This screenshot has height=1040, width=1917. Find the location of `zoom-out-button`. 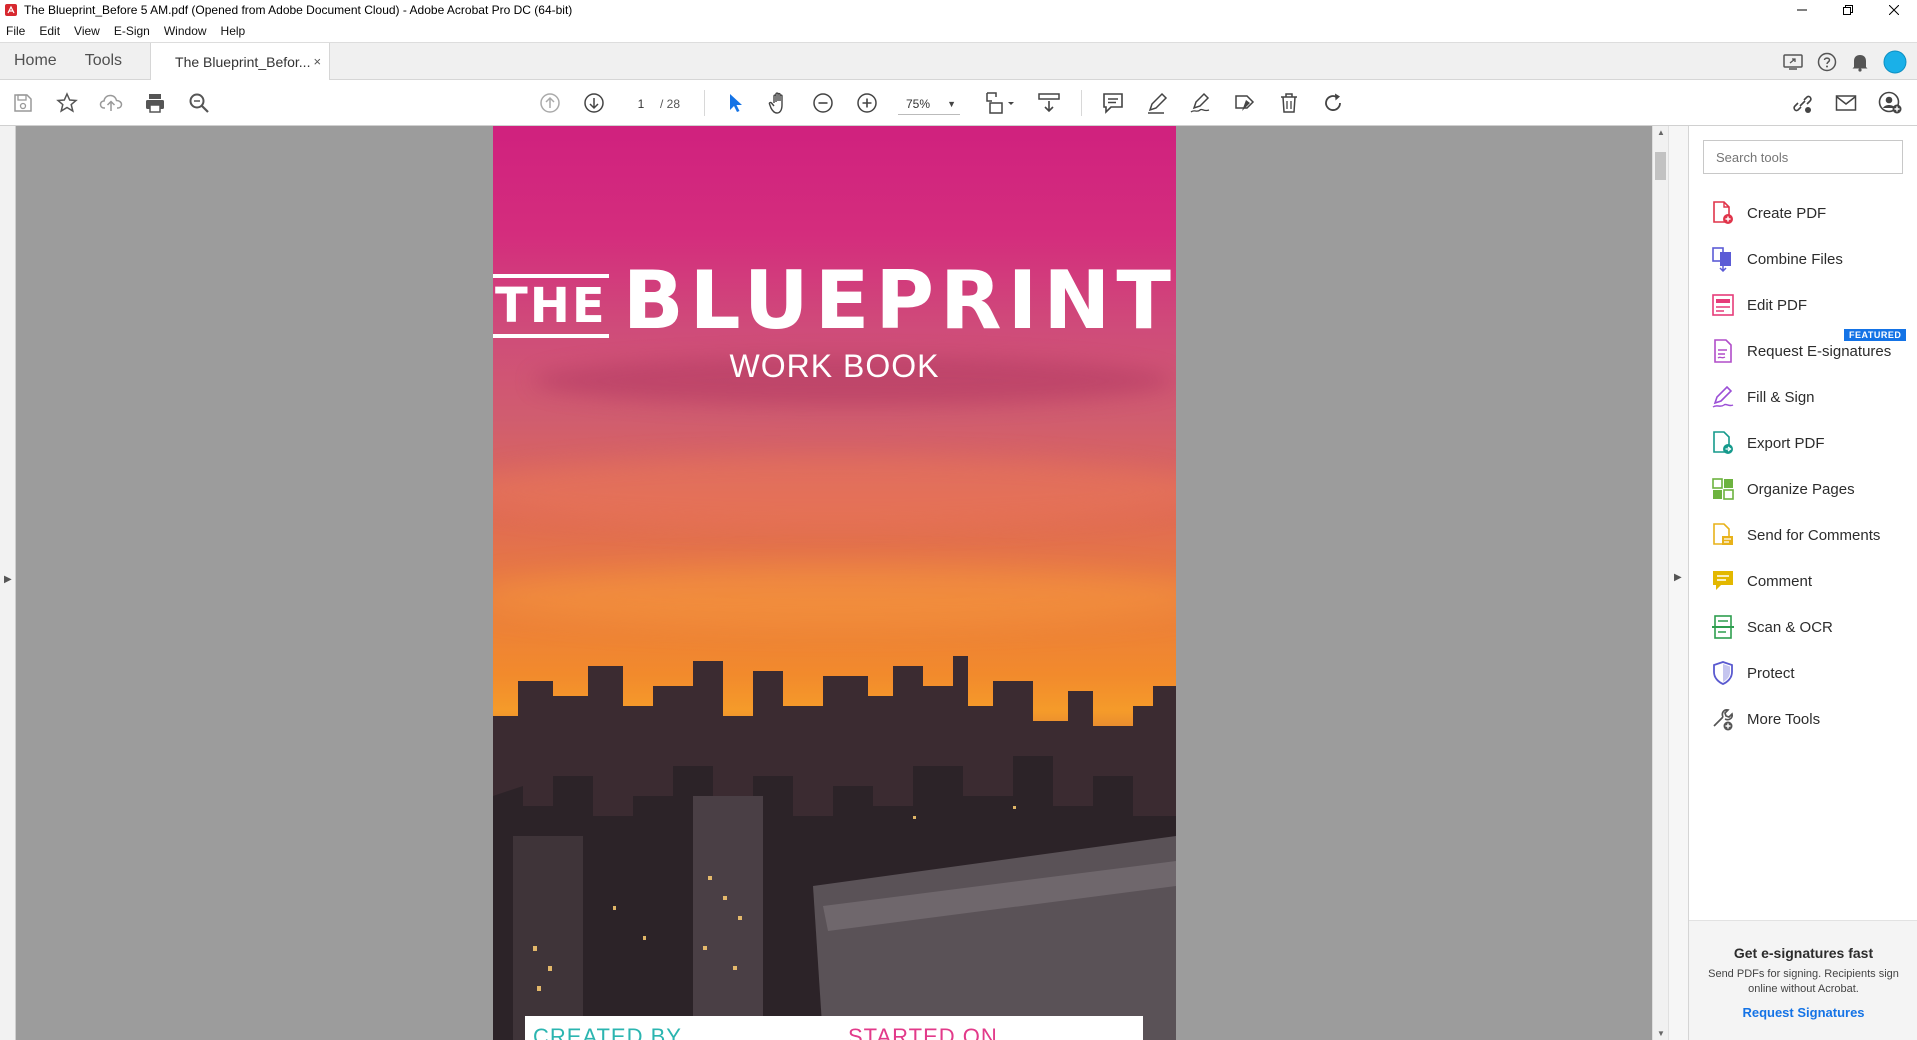

zoom-out-button is located at coordinates (823, 103).